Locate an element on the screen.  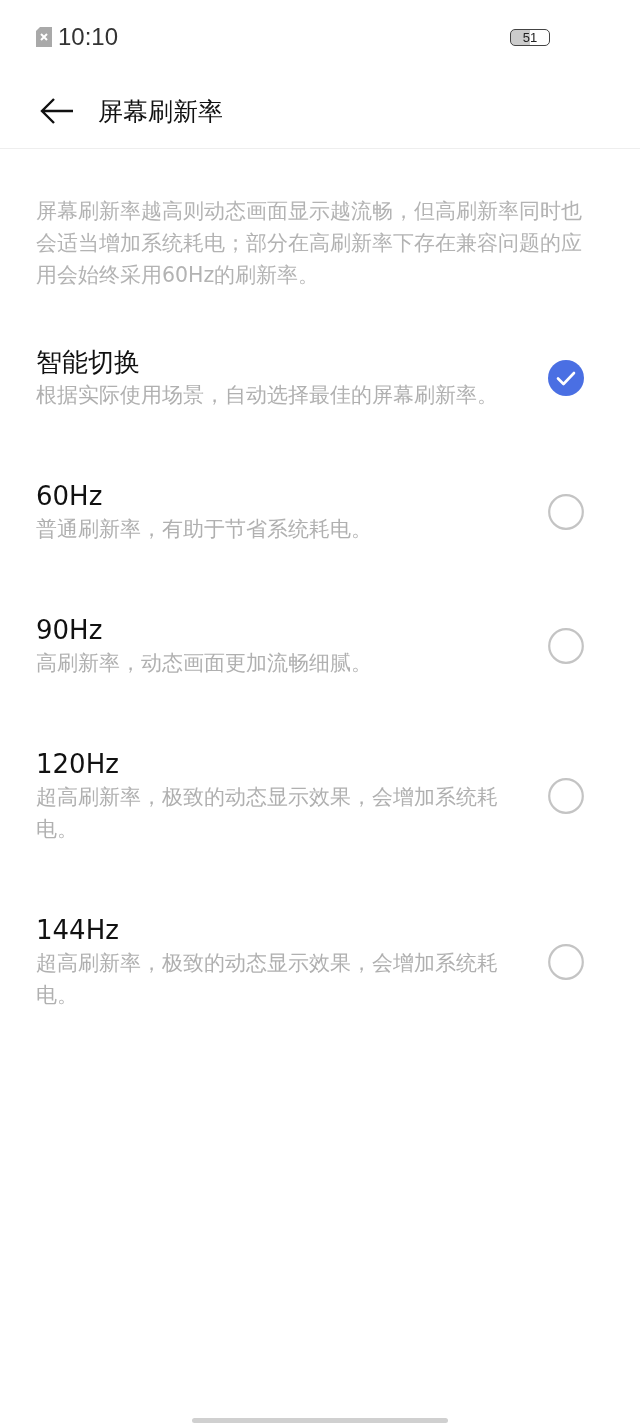
option-title: 90Hz is located at coordinates (70, 630).